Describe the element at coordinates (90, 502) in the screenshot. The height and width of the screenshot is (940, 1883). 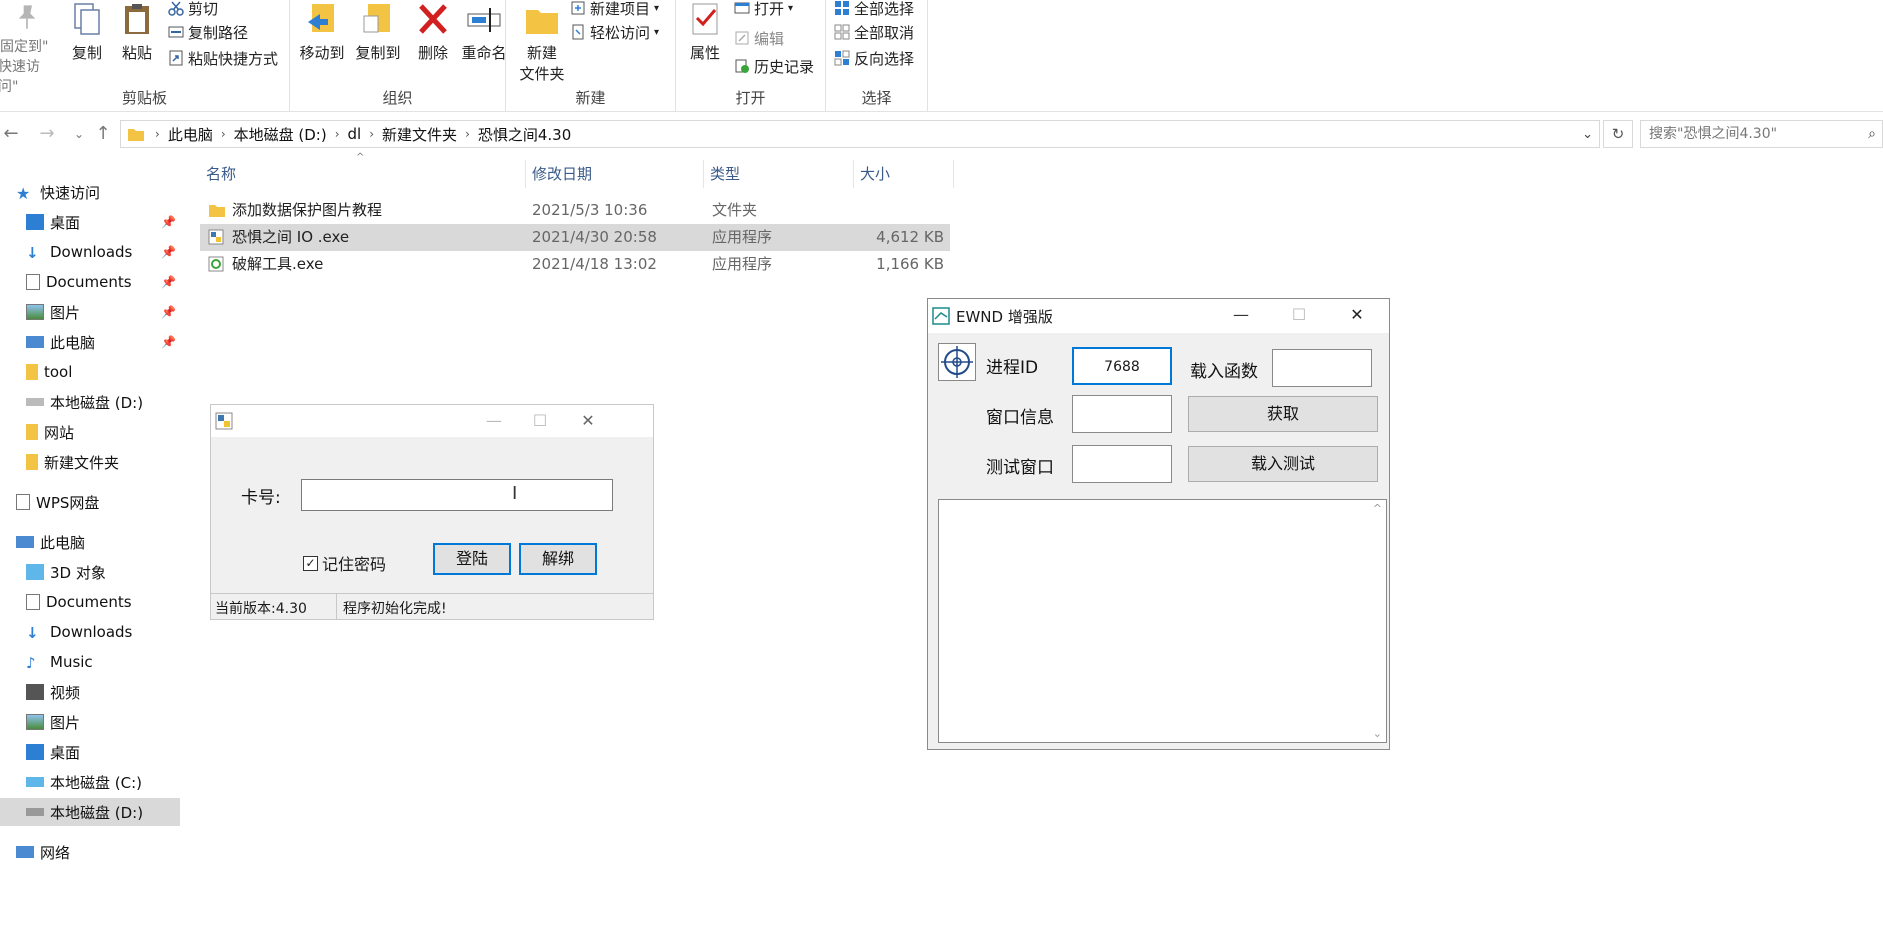
I see `nav-wps-drive: WPS网盘` at that location.